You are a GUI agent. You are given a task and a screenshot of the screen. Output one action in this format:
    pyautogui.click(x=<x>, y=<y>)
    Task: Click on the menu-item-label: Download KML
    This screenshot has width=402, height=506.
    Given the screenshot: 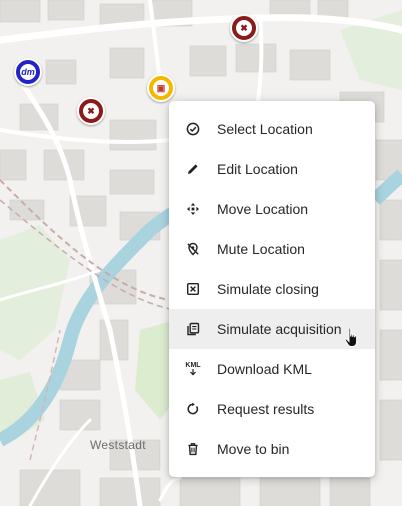 What is the action you would take?
    pyautogui.click(x=264, y=369)
    